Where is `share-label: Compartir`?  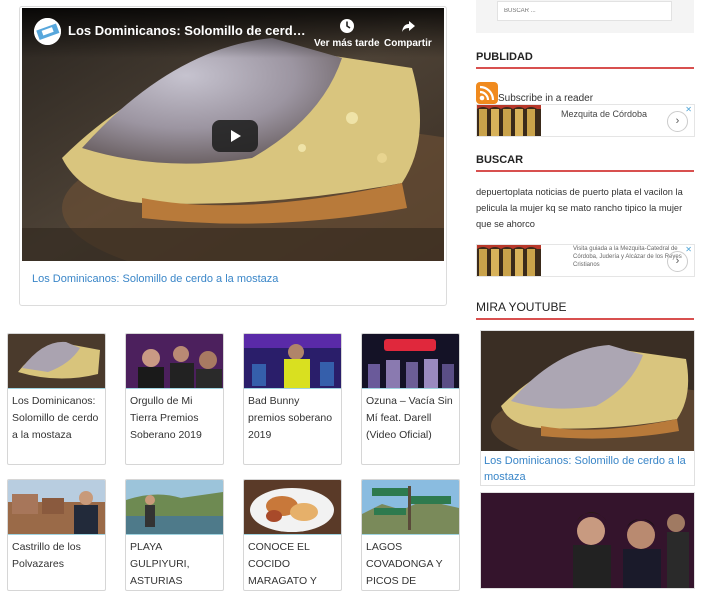 share-label: Compartir is located at coordinates (408, 43).